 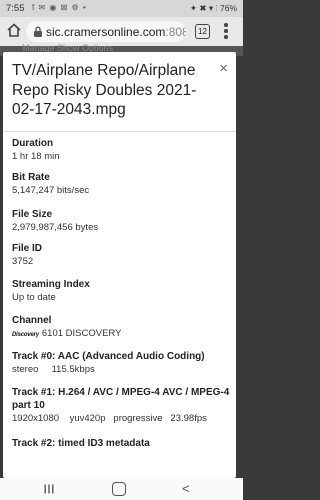 I want to click on close-icon: ×, so click(x=223, y=68).